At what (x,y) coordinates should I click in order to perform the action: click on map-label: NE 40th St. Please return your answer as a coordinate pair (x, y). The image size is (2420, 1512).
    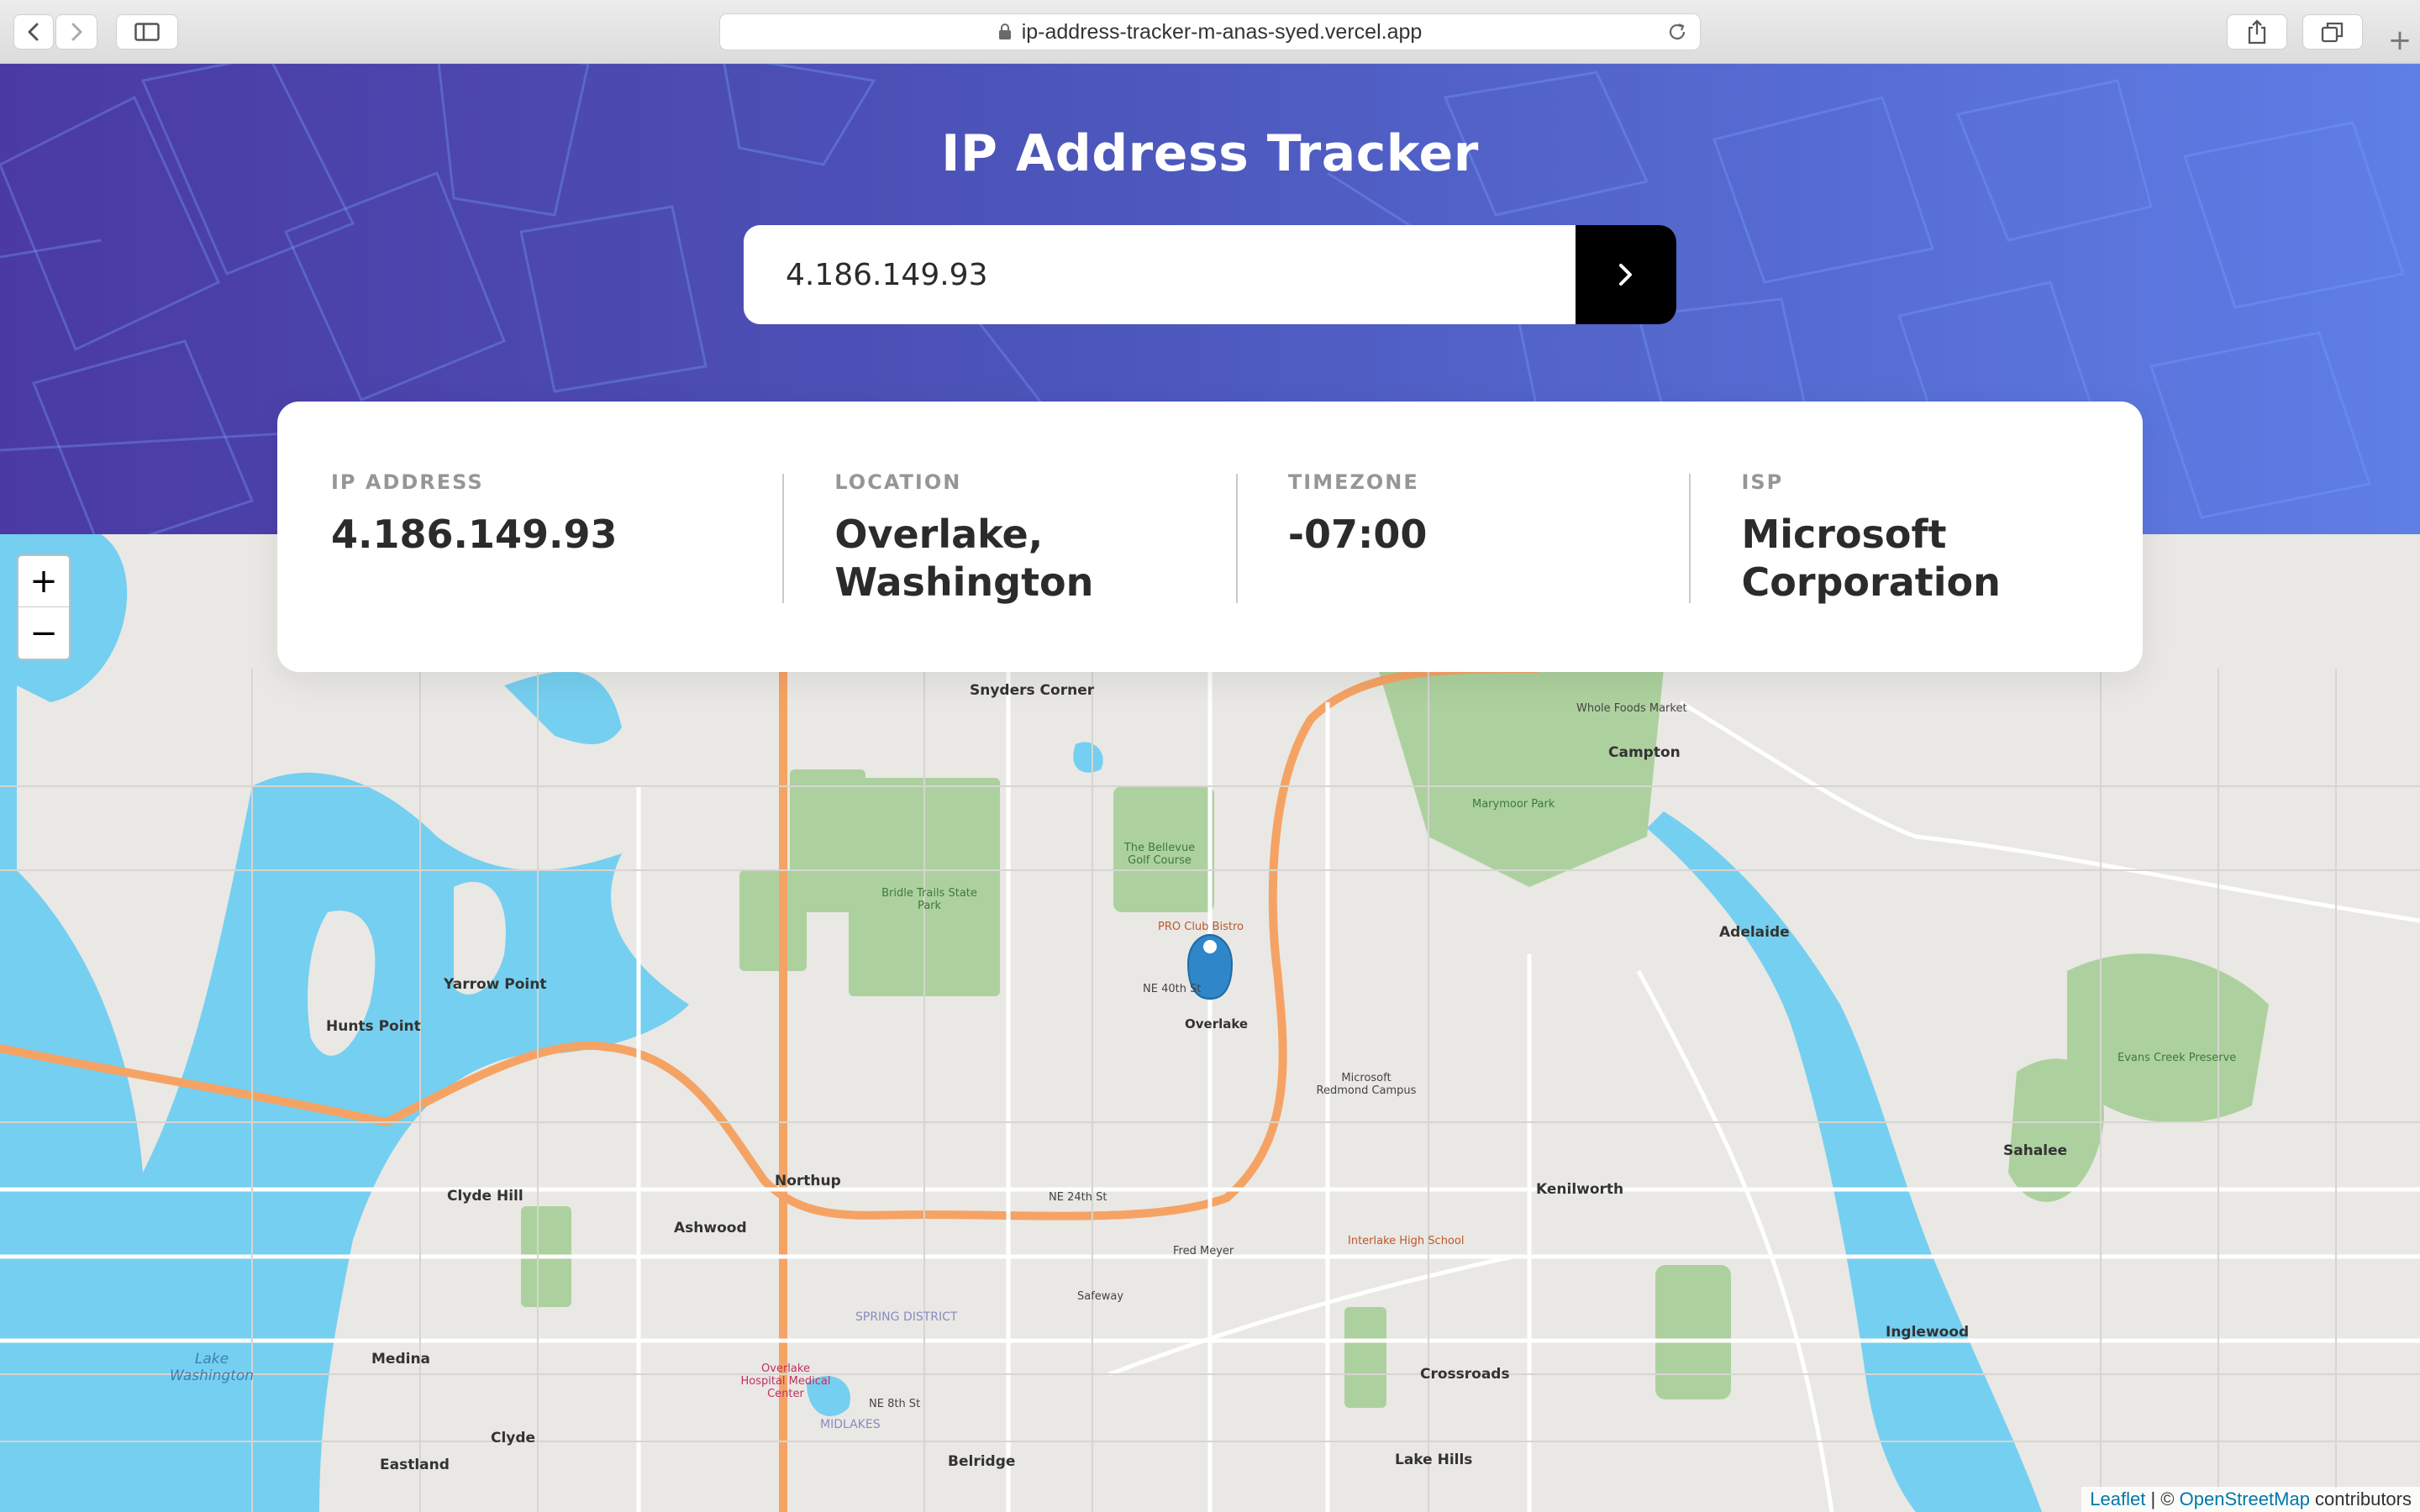
    Looking at the image, I should click on (1172, 989).